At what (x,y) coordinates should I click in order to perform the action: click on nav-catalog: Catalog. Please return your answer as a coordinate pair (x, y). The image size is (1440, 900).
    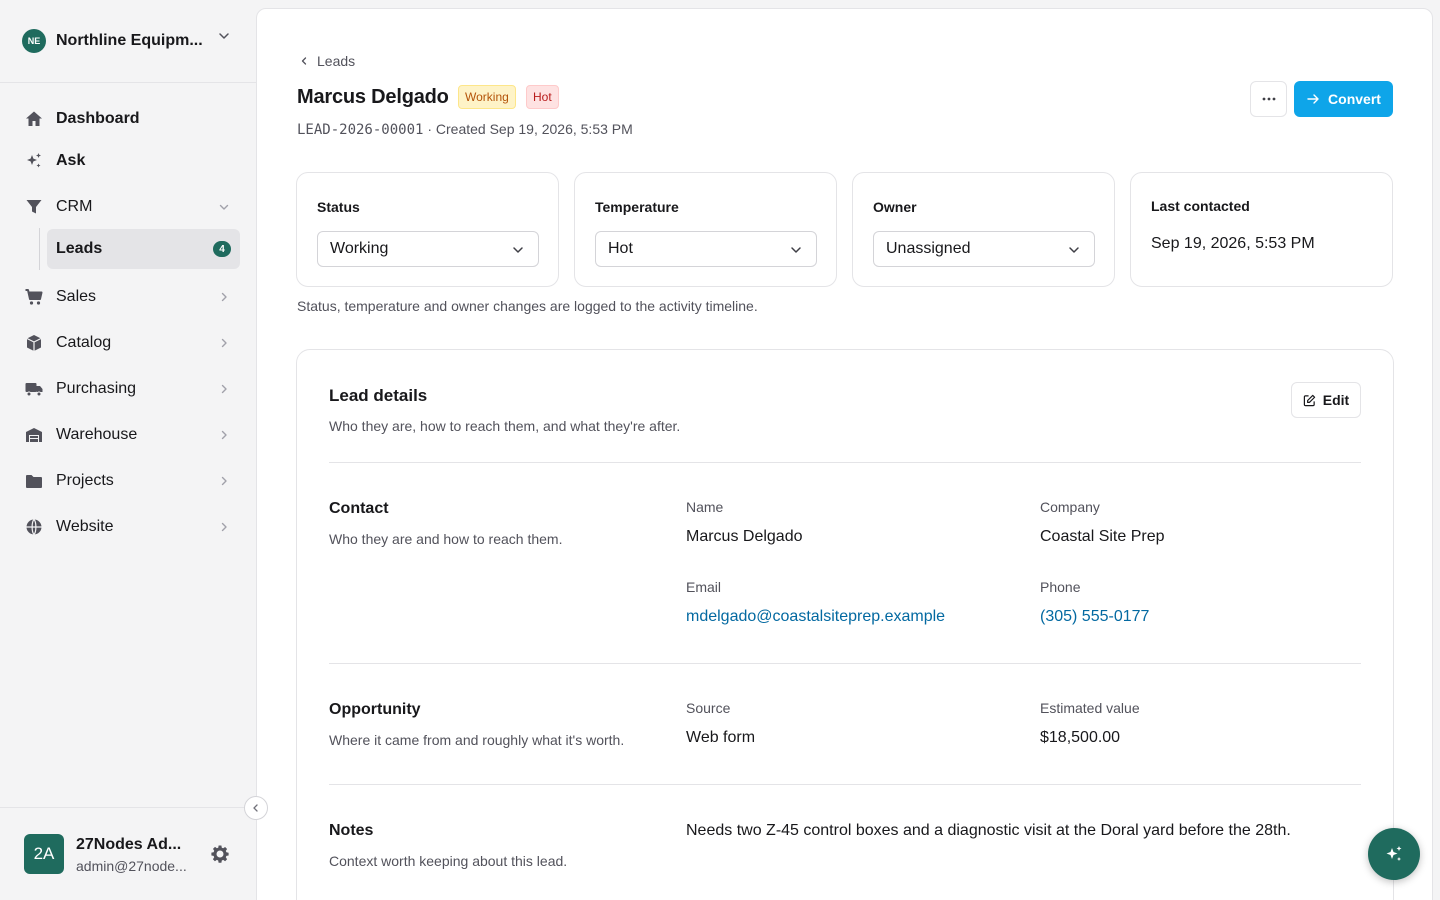
    Looking at the image, I should click on (128, 343).